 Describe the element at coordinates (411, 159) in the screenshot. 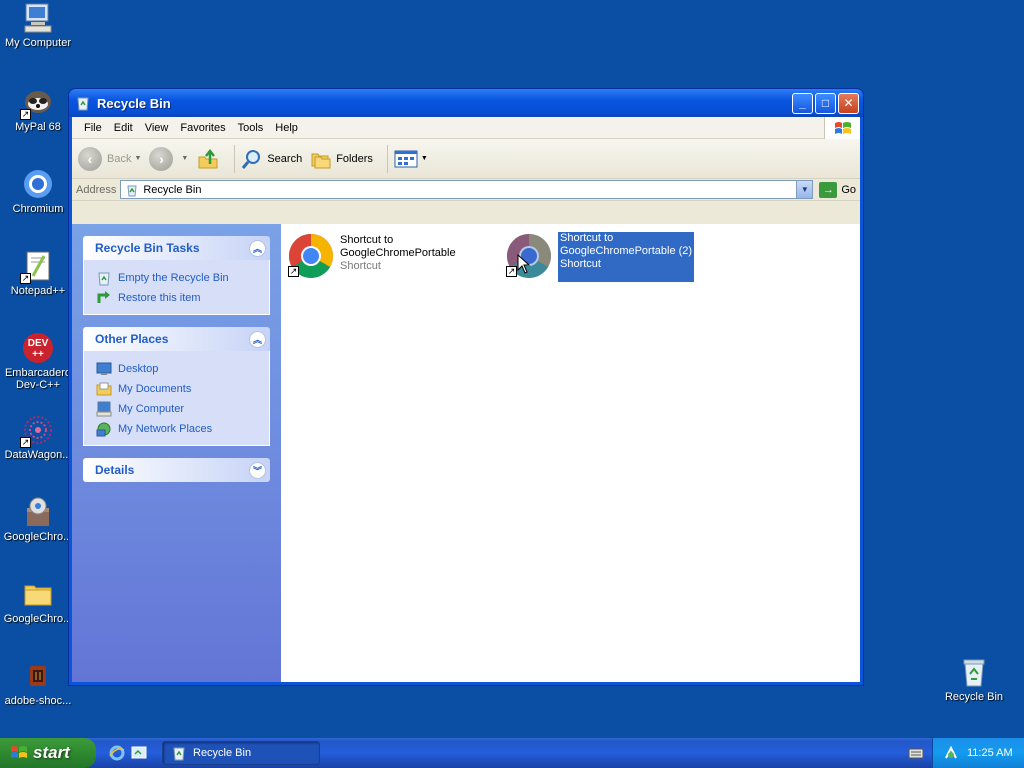

I see `views-button: ▼` at that location.